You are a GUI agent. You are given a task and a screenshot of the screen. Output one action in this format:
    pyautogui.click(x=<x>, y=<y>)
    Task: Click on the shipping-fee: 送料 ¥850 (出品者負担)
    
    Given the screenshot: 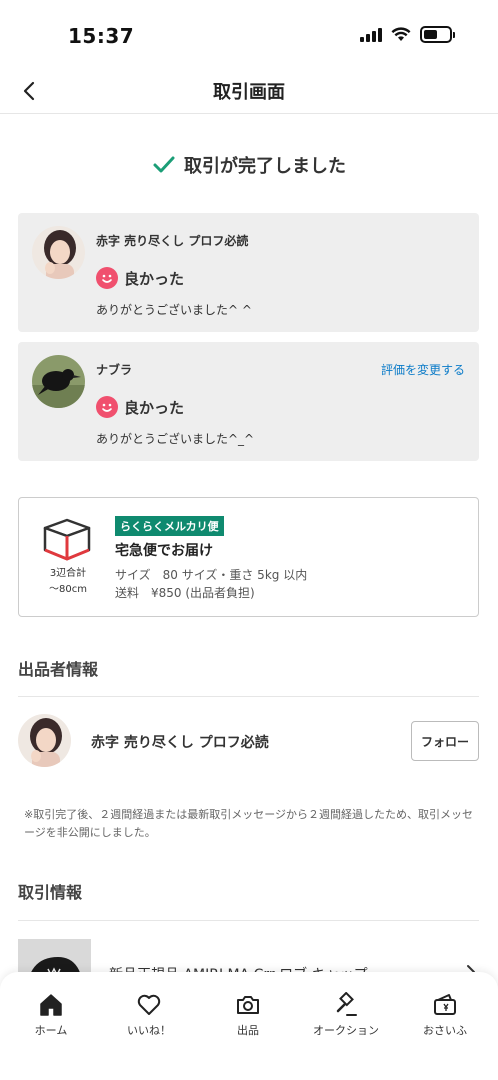 What is the action you would take?
    pyautogui.click(x=185, y=593)
    